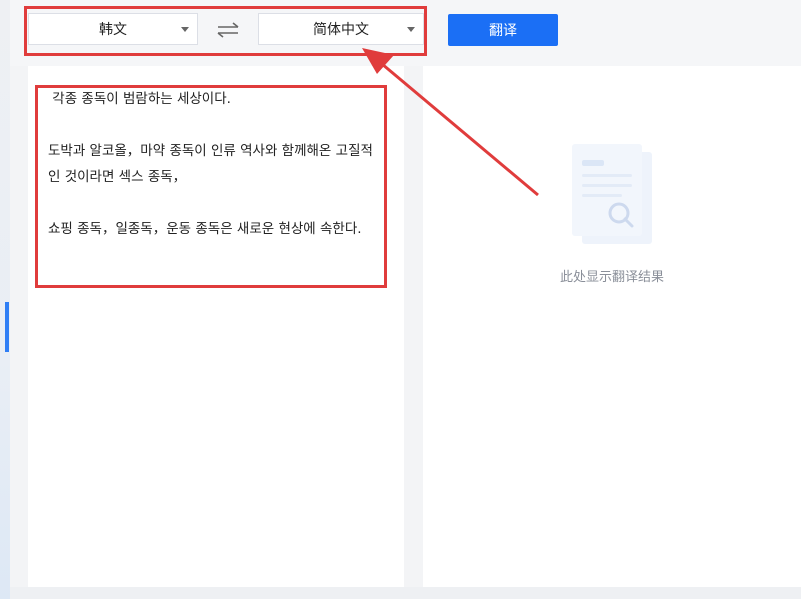 Image resolution: width=801 pixels, height=599 pixels. What do you see at coordinates (7, 327) in the screenshot?
I see `sidebar-active-marker` at bounding box center [7, 327].